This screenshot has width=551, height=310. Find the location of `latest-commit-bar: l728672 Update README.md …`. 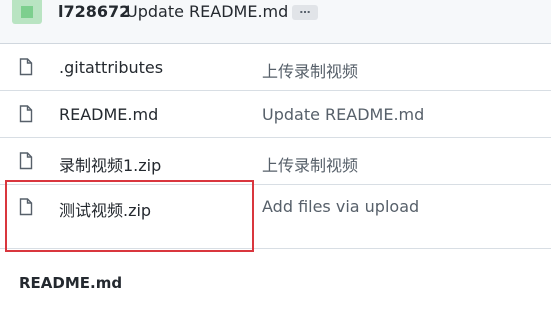

latest-commit-bar: l728672 Update README.md … is located at coordinates (275, 22).